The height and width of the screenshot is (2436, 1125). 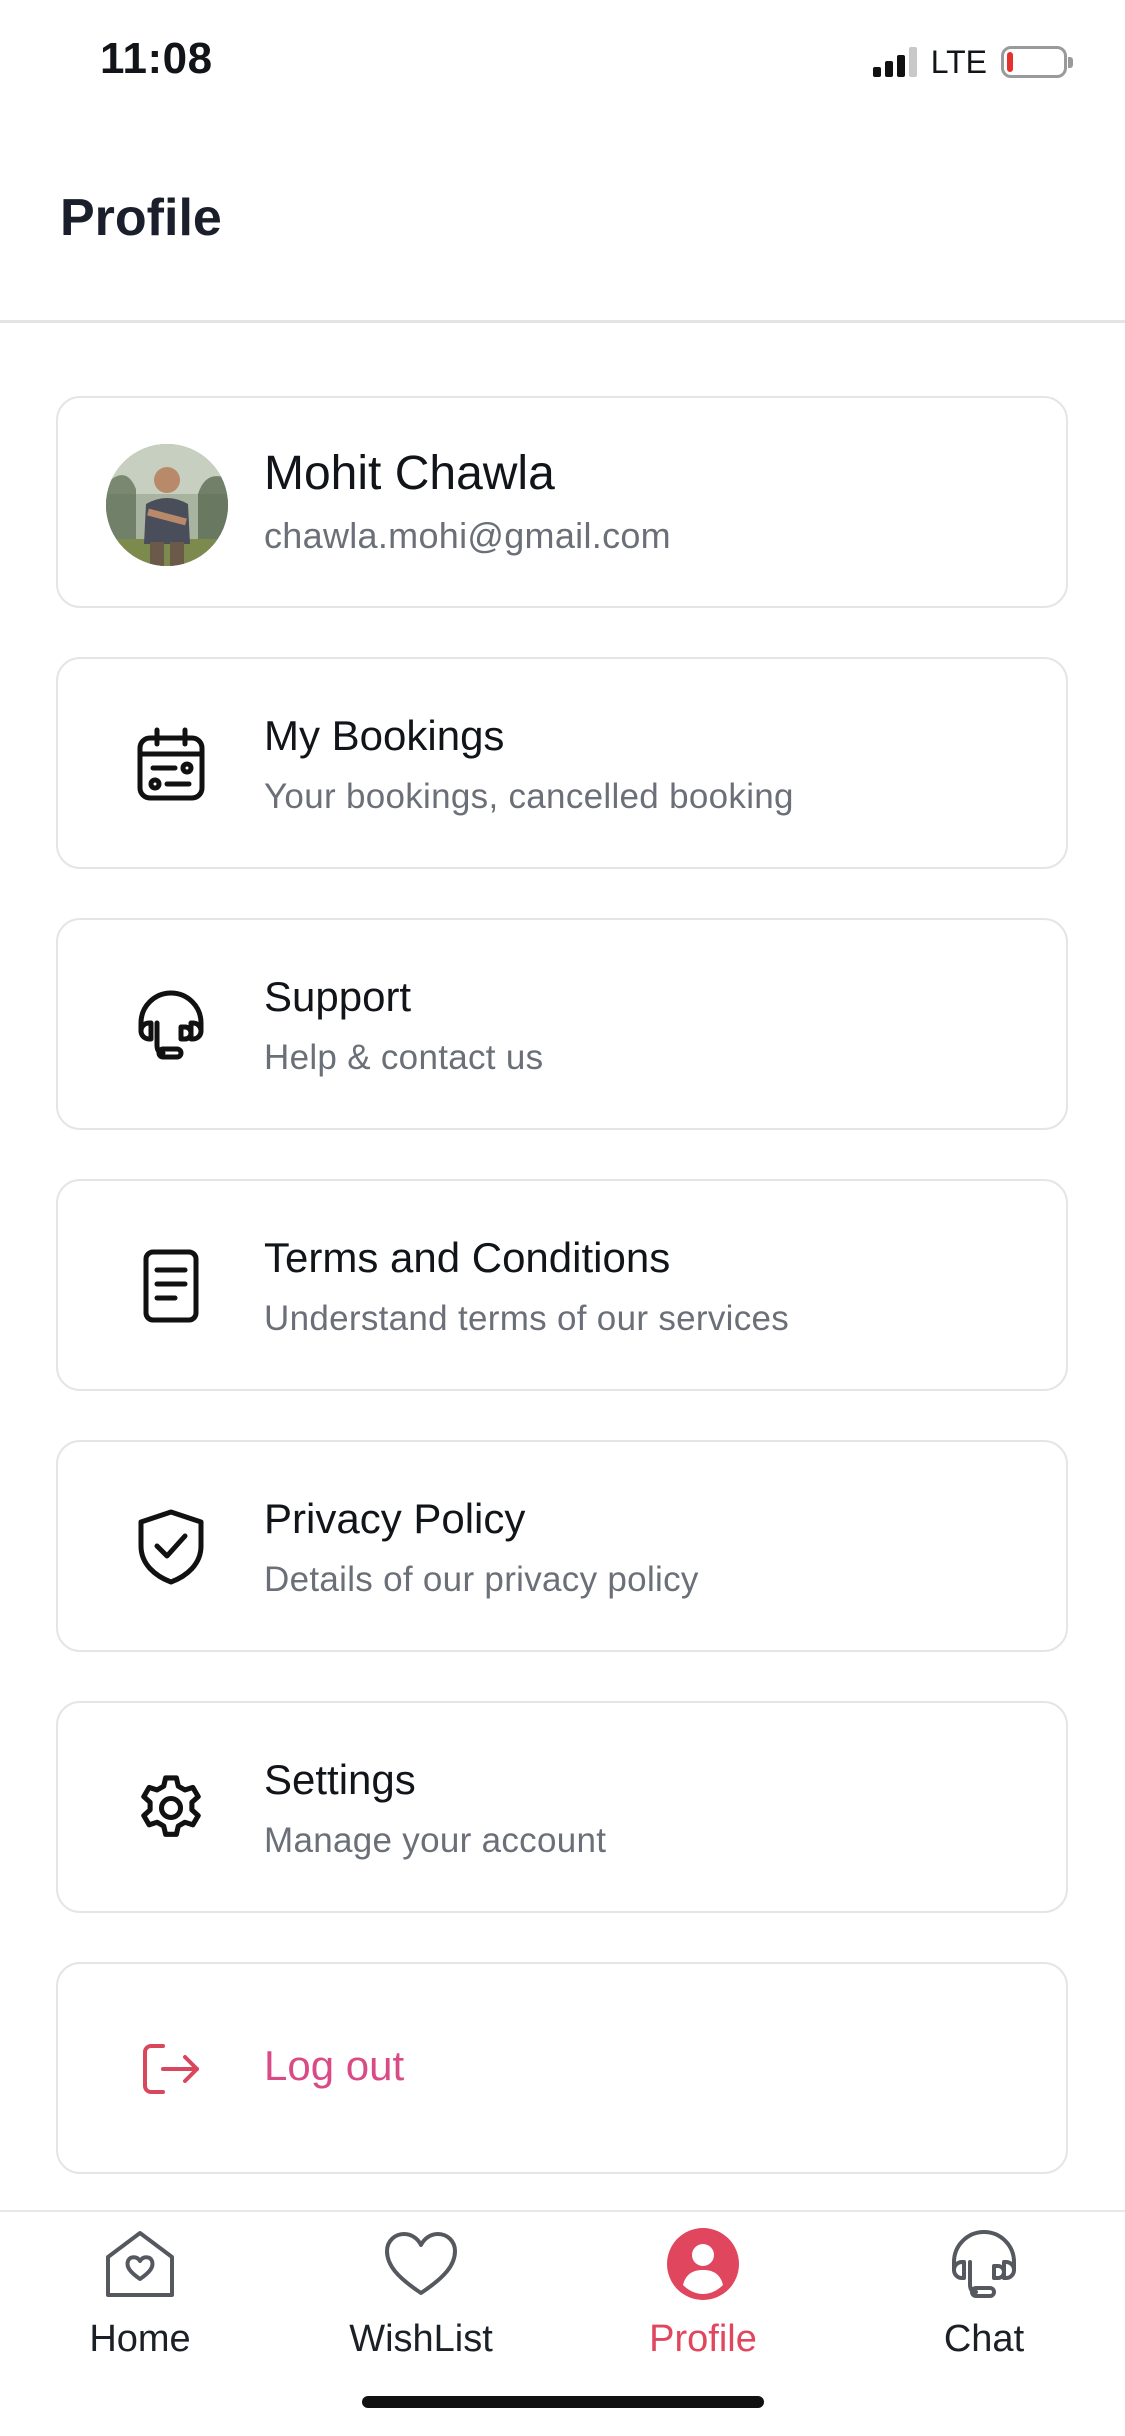 What do you see at coordinates (334, 2065) in the screenshot?
I see `logout-label: Log out` at bounding box center [334, 2065].